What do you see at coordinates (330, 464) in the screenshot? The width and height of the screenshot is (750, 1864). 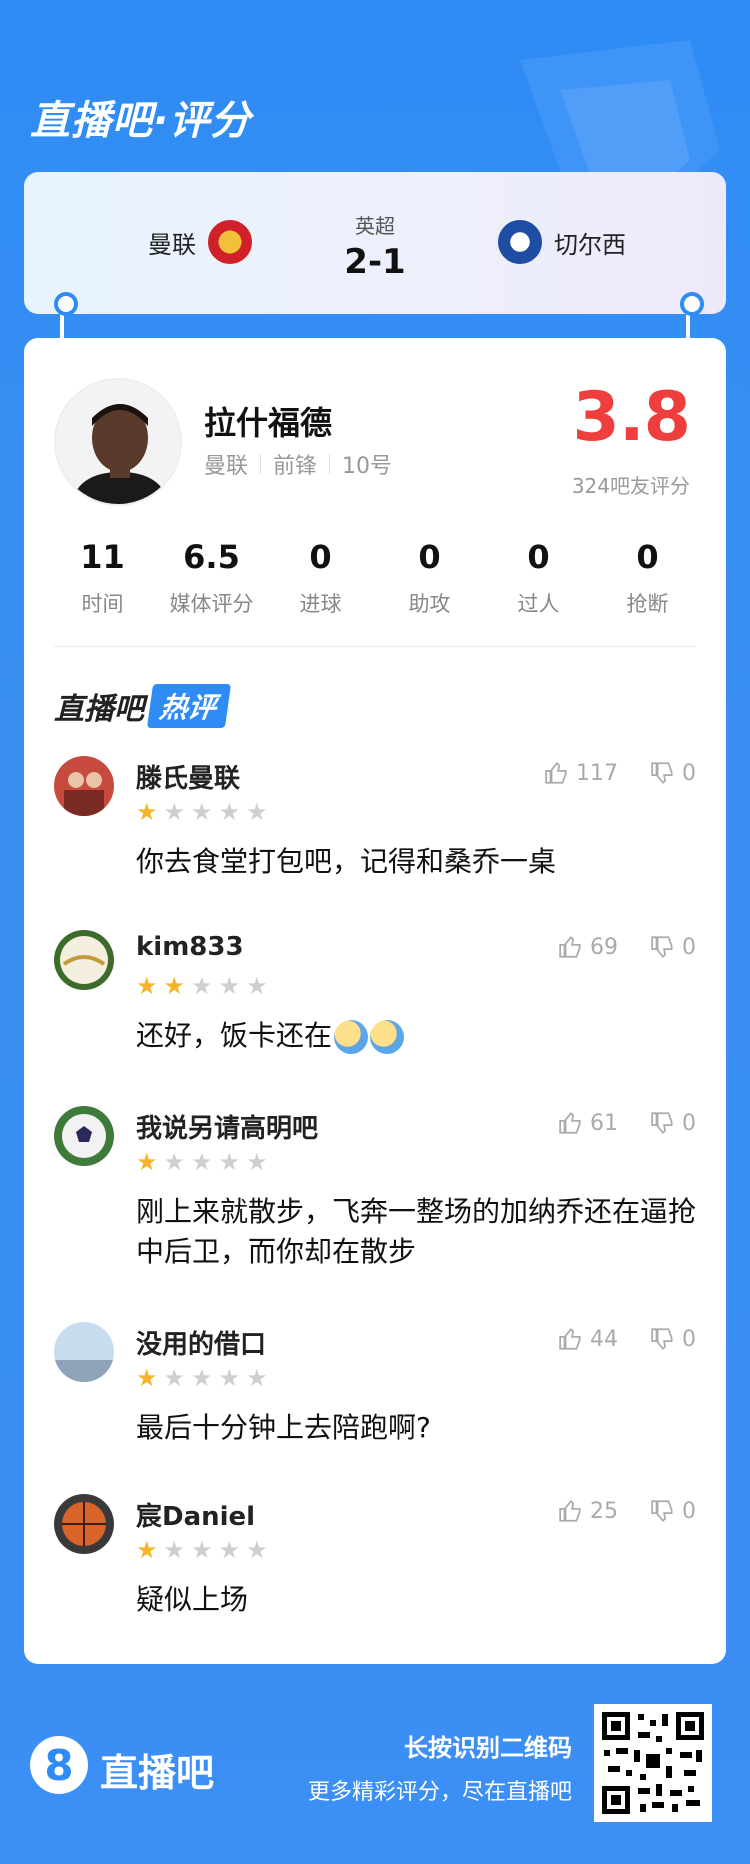 I see `meta-divider` at bounding box center [330, 464].